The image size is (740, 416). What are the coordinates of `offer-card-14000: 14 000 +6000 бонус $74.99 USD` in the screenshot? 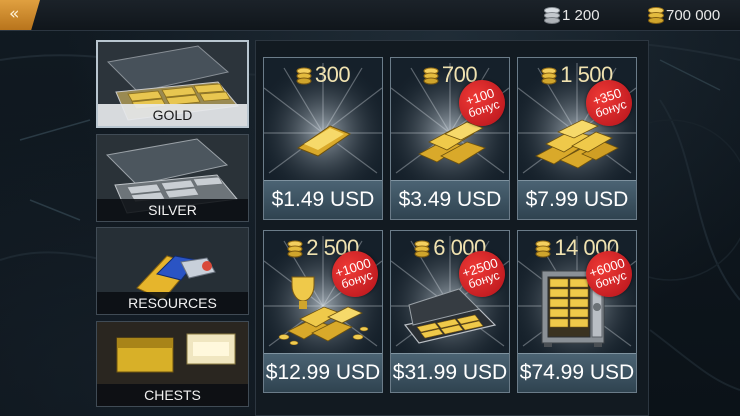 It's located at (577, 311).